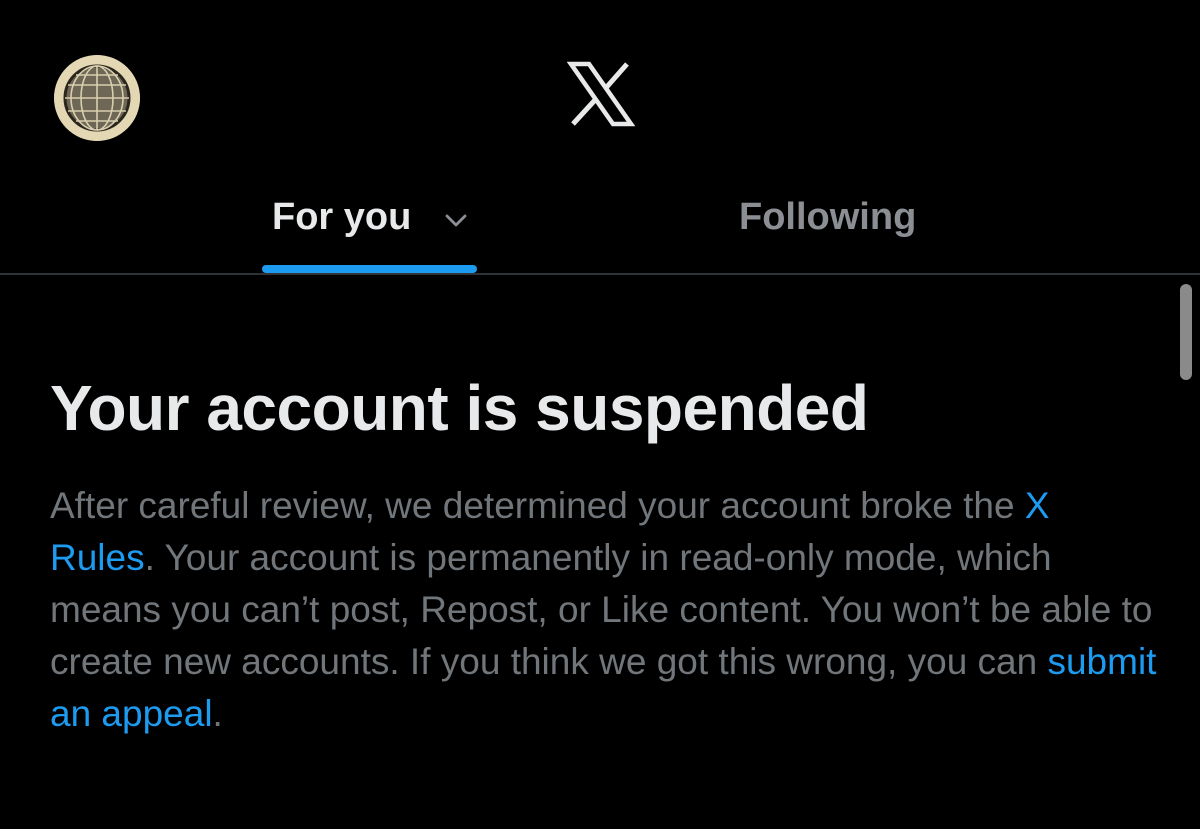  Describe the element at coordinates (600, 274) in the screenshot. I see `header-divider` at that location.